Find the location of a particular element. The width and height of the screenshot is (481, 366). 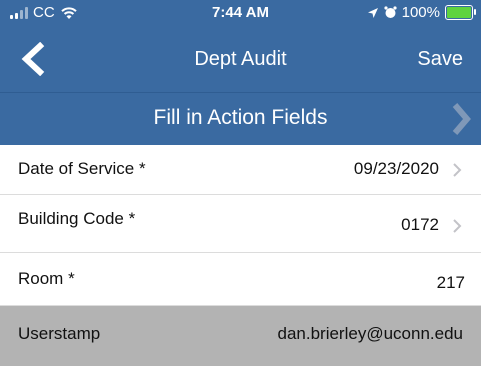

battery-percent: 100% is located at coordinates (420, 12).